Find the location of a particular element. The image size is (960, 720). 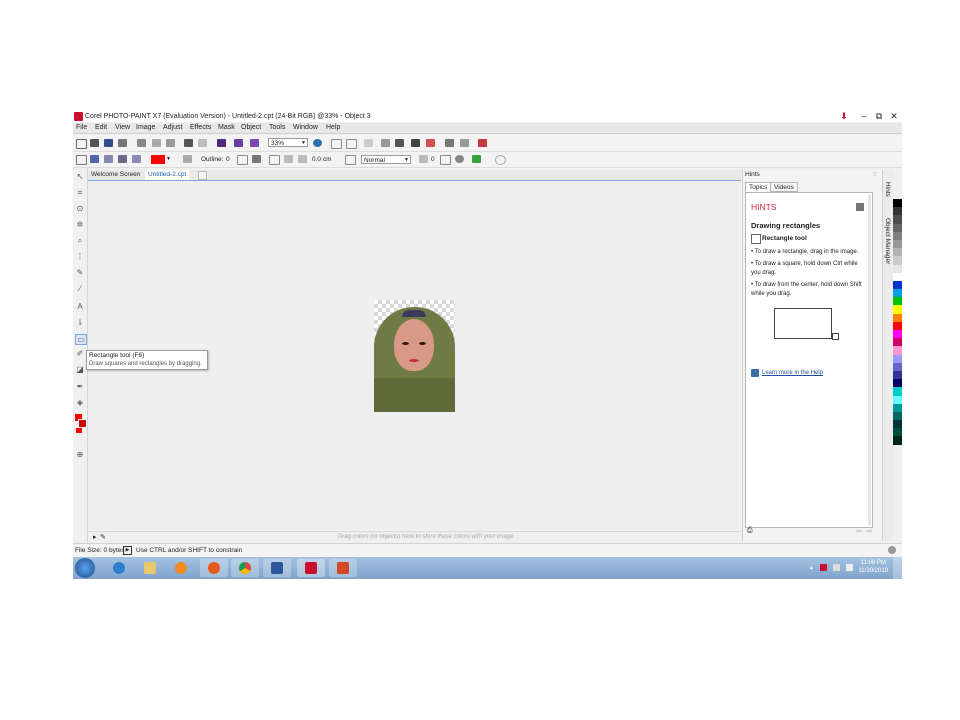

chevron-down-icon: ▼ is located at coordinates (169, 159).